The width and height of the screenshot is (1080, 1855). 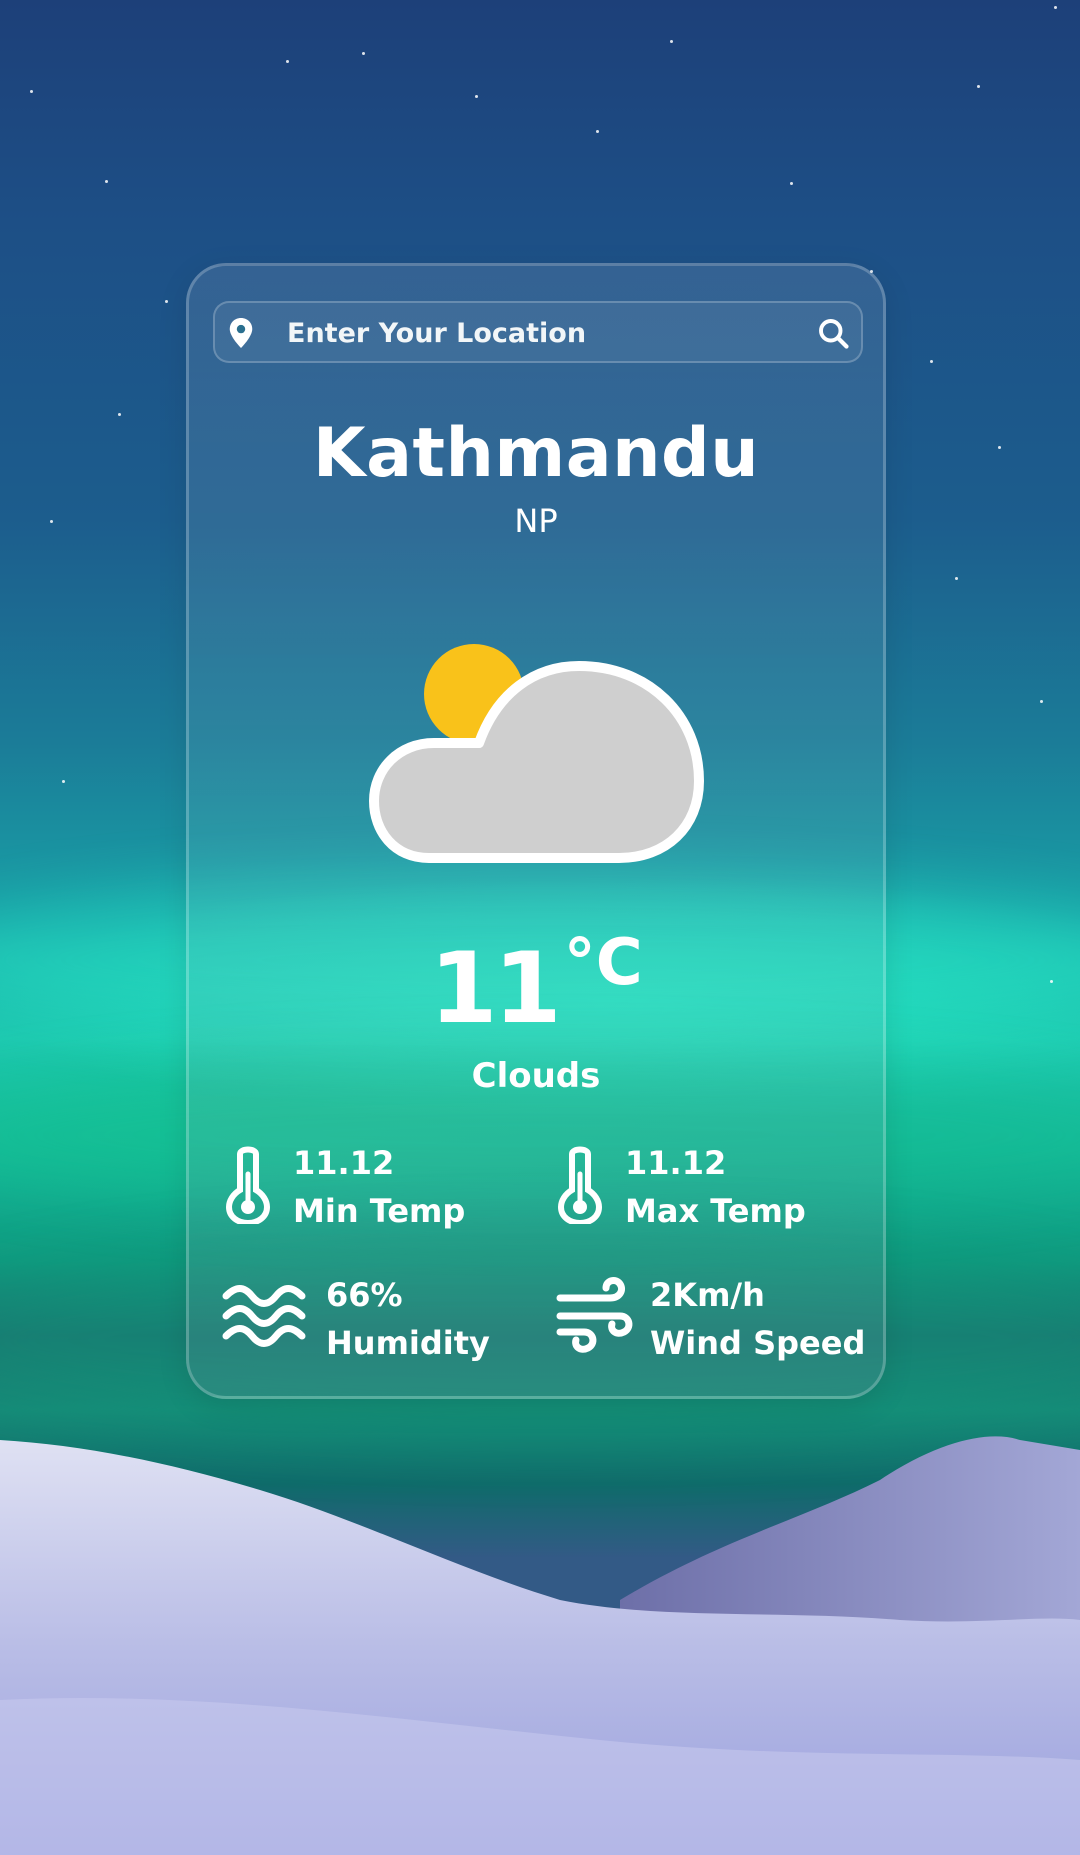 What do you see at coordinates (594, 1315) in the screenshot?
I see `wind-icon` at bounding box center [594, 1315].